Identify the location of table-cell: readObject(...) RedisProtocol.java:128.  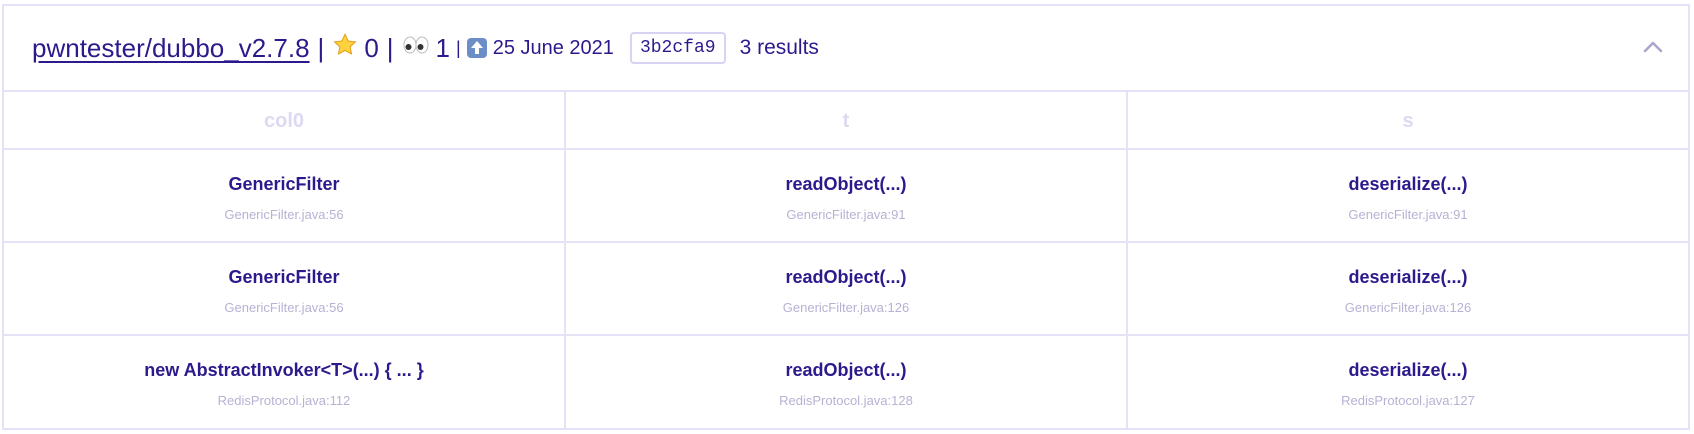
(847, 382).